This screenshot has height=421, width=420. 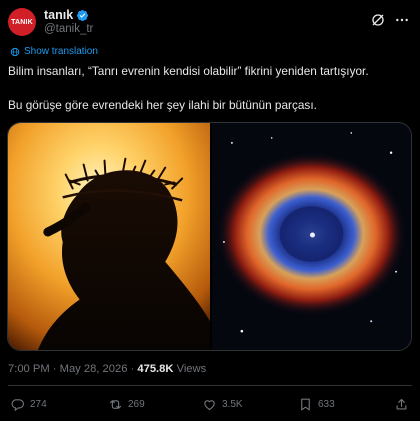 What do you see at coordinates (378, 20) in the screenshot?
I see `grok-icon` at bounding box center [378, 20].